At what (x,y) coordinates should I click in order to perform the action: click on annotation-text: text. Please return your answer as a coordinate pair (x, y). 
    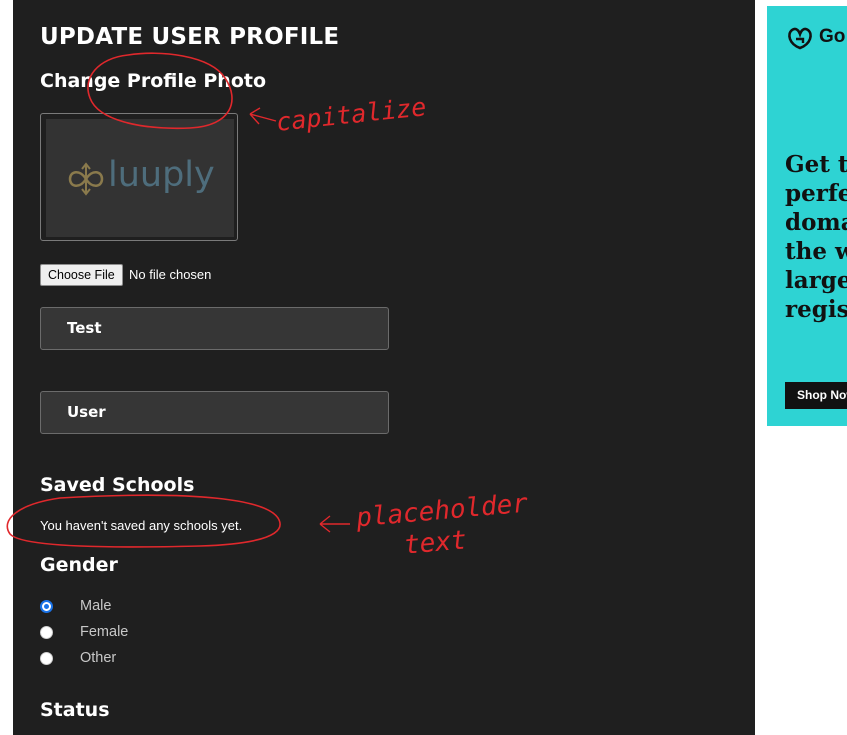
    Looking at the image, I should click on (435, 543).